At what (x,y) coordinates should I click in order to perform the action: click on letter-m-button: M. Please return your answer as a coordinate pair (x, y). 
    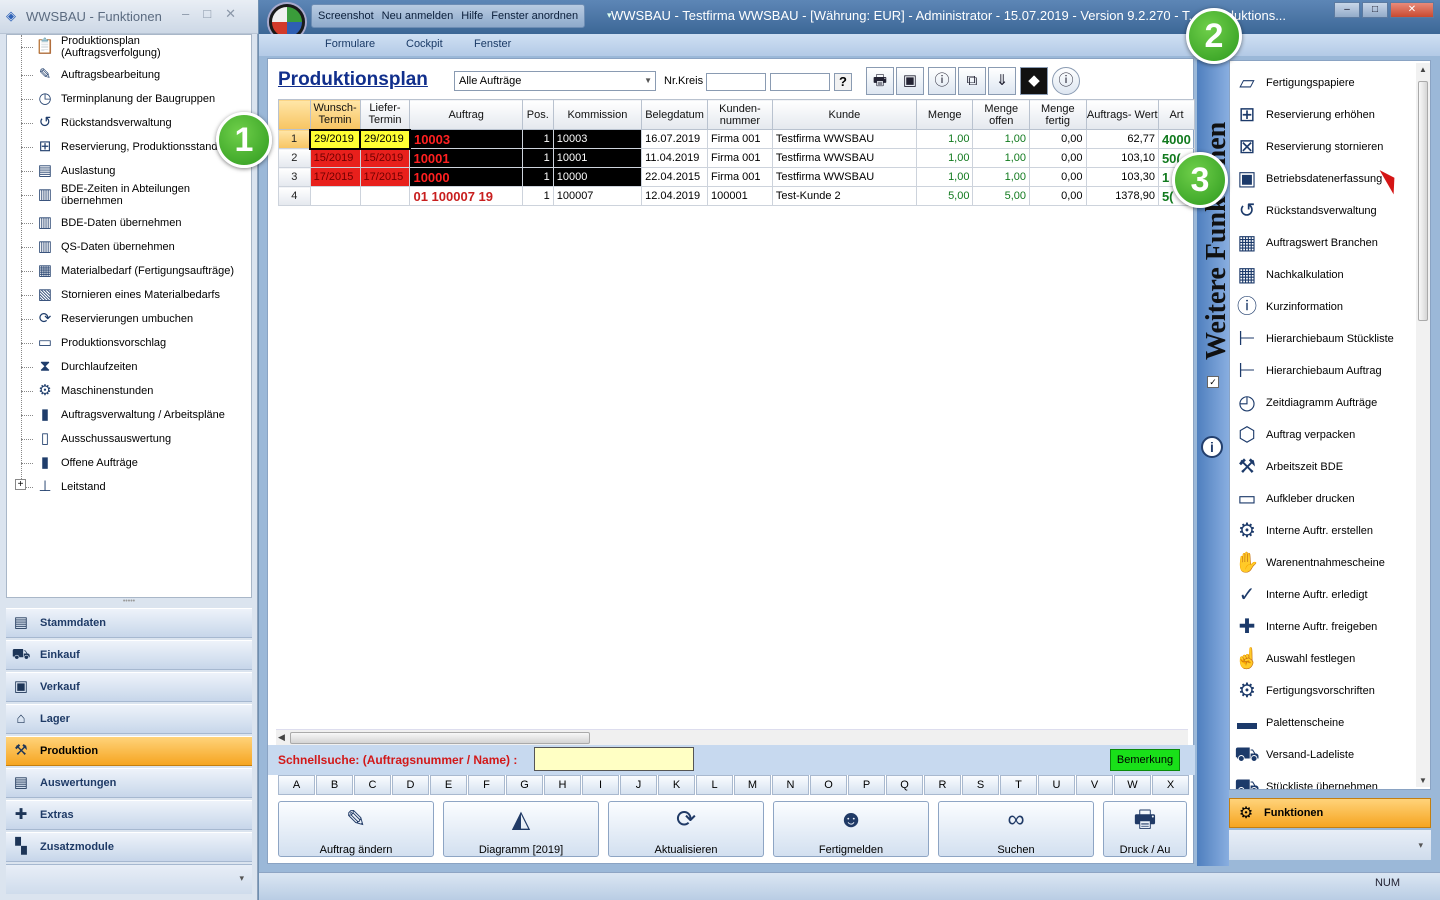
    Looking at the image, I should click on (752, 785).